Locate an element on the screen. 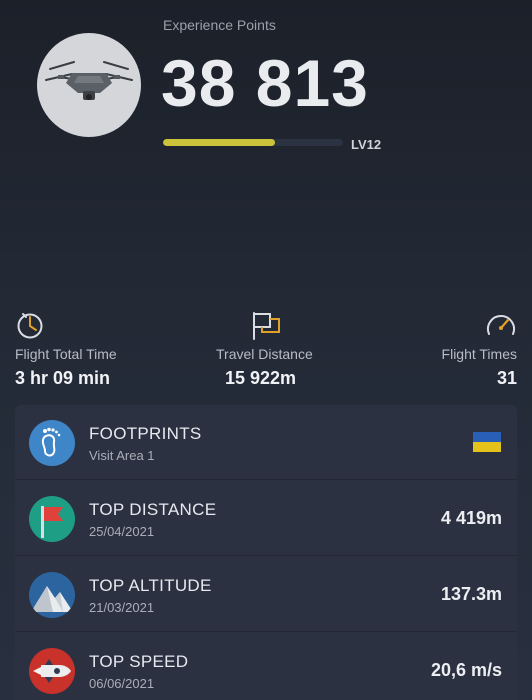 The image size is (532, 700). rocket-icon is located at coordinates (52, 671).